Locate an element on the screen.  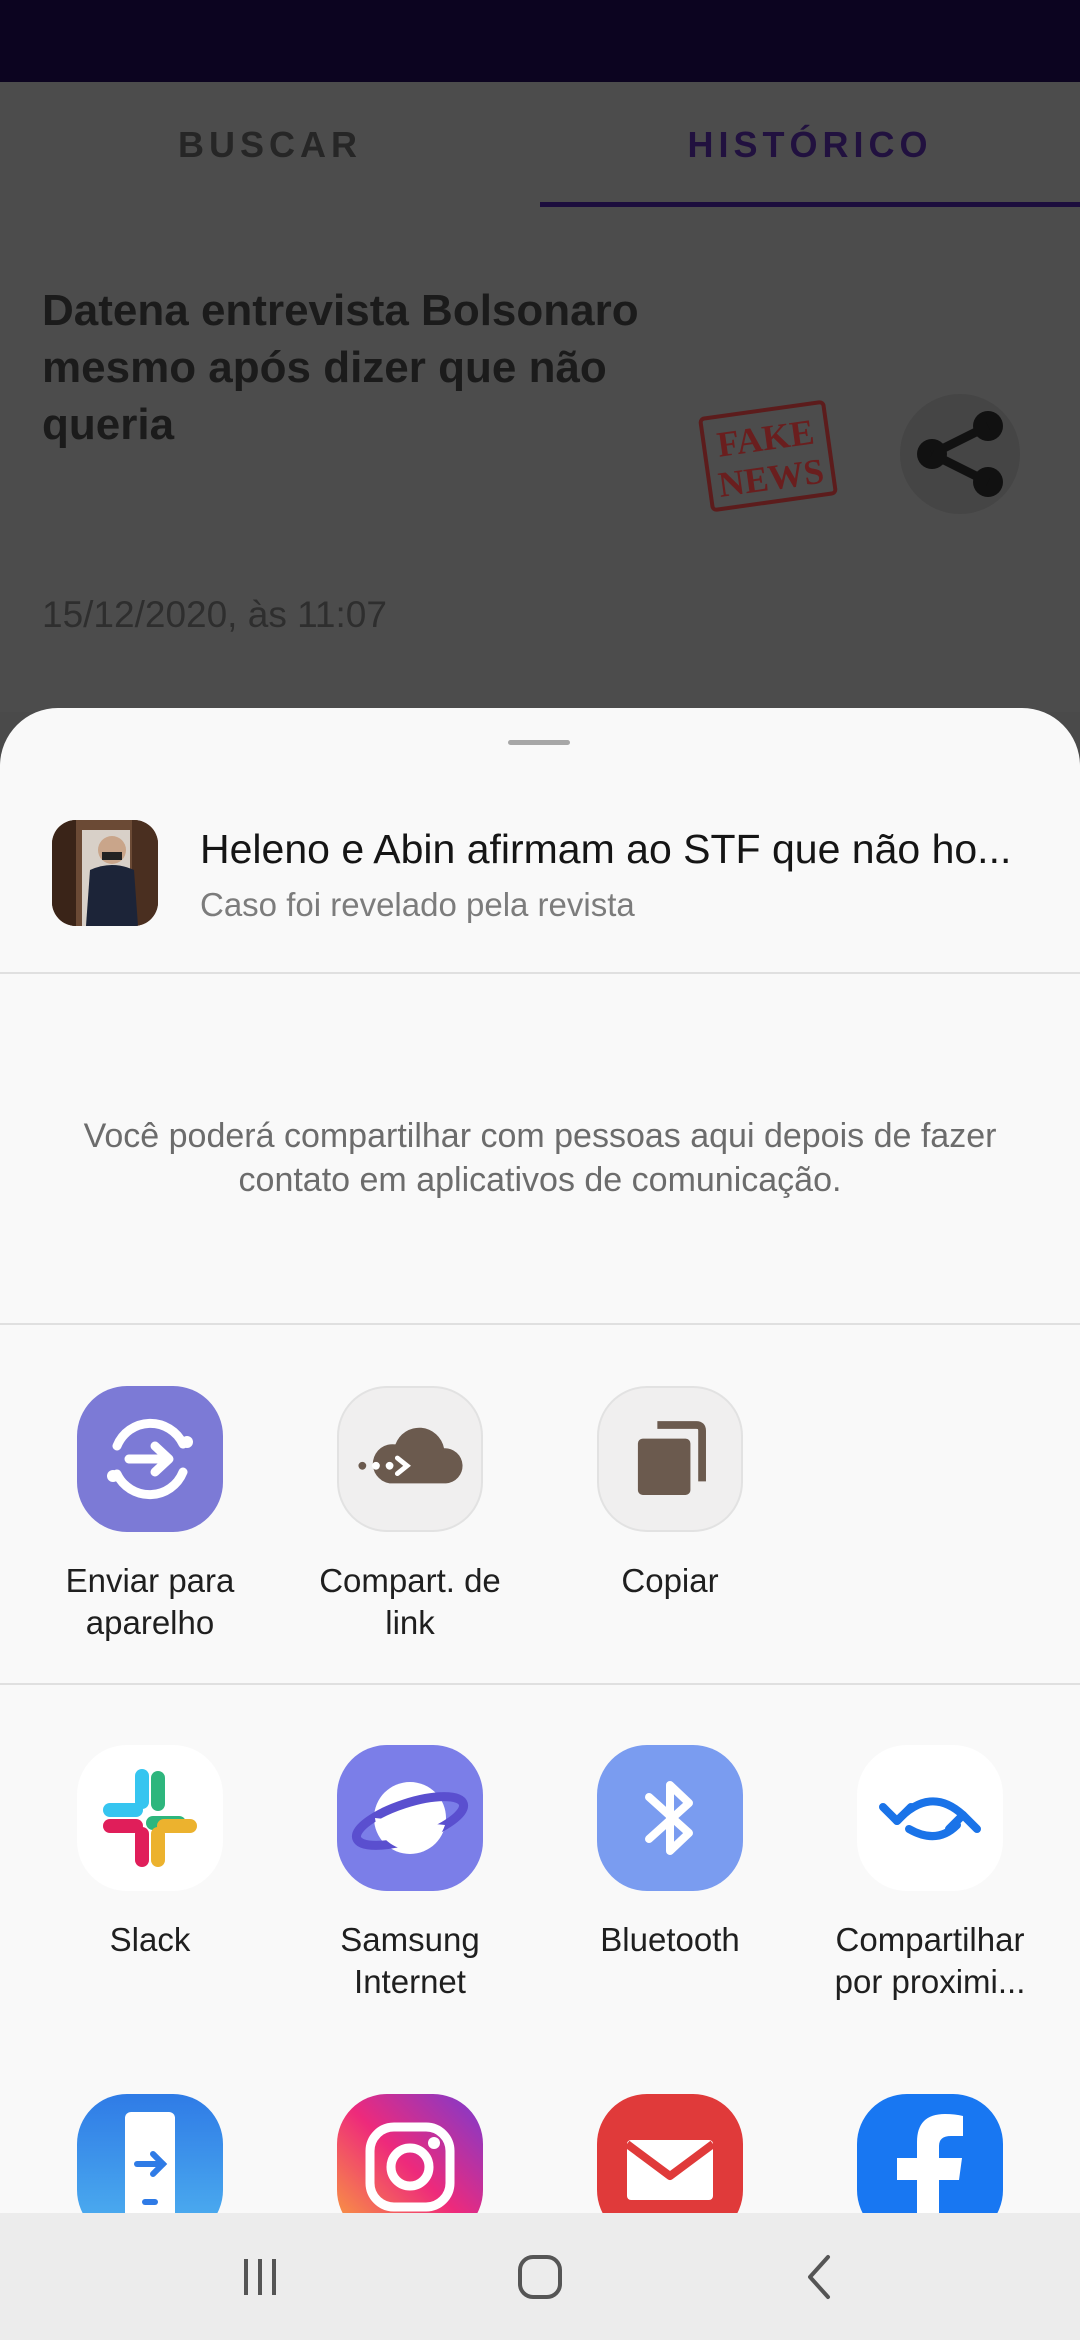
back-icon is located at coordinates (819, 2276).